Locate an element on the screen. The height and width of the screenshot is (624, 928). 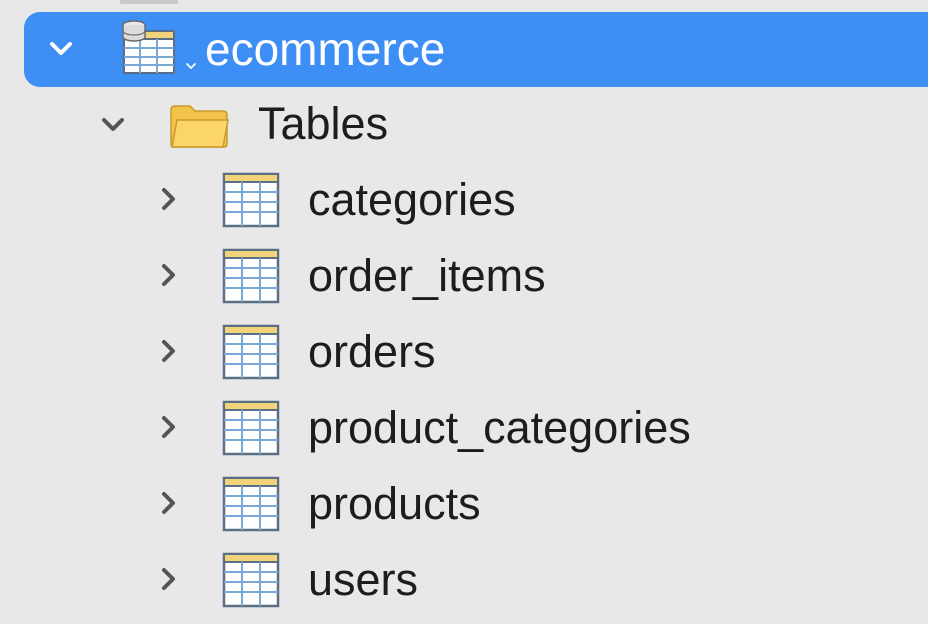
tables-group-label: Tables is located at coordinates (323, 123).